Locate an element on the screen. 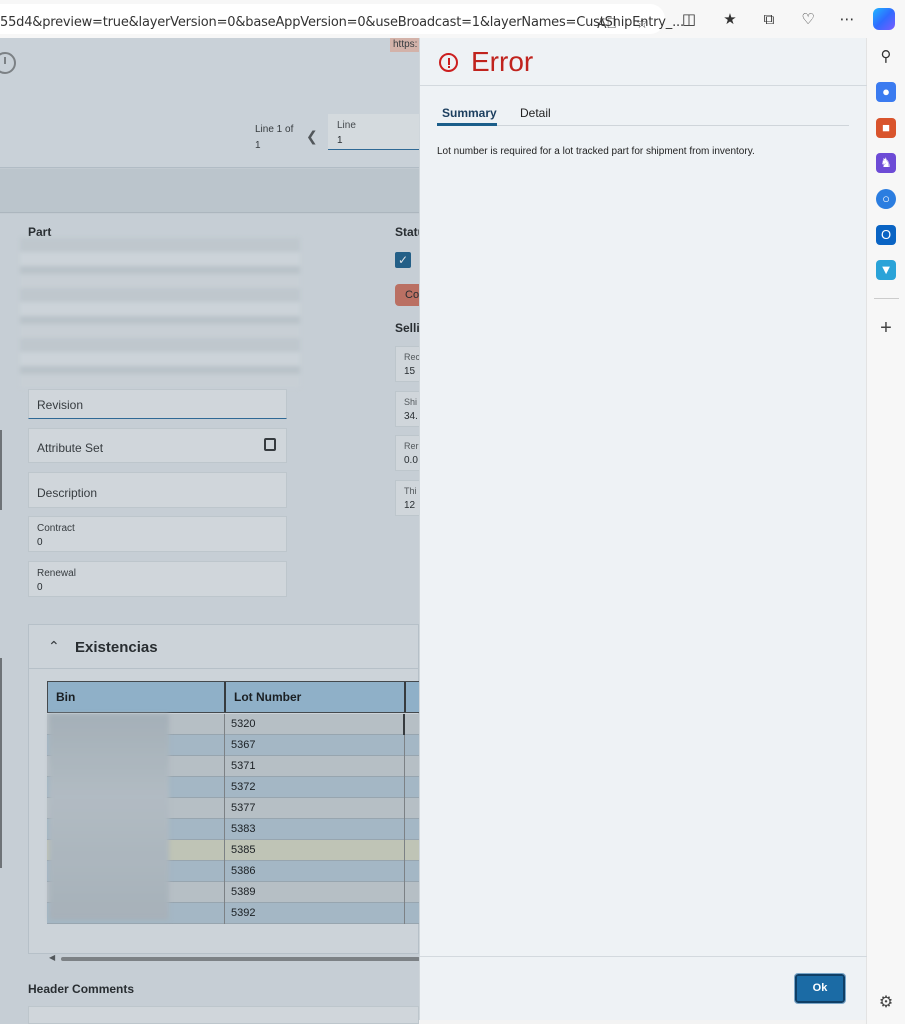 This screenshot has width=905, height=1024. line-field: Line 1 is located at coordinates (373, 132).